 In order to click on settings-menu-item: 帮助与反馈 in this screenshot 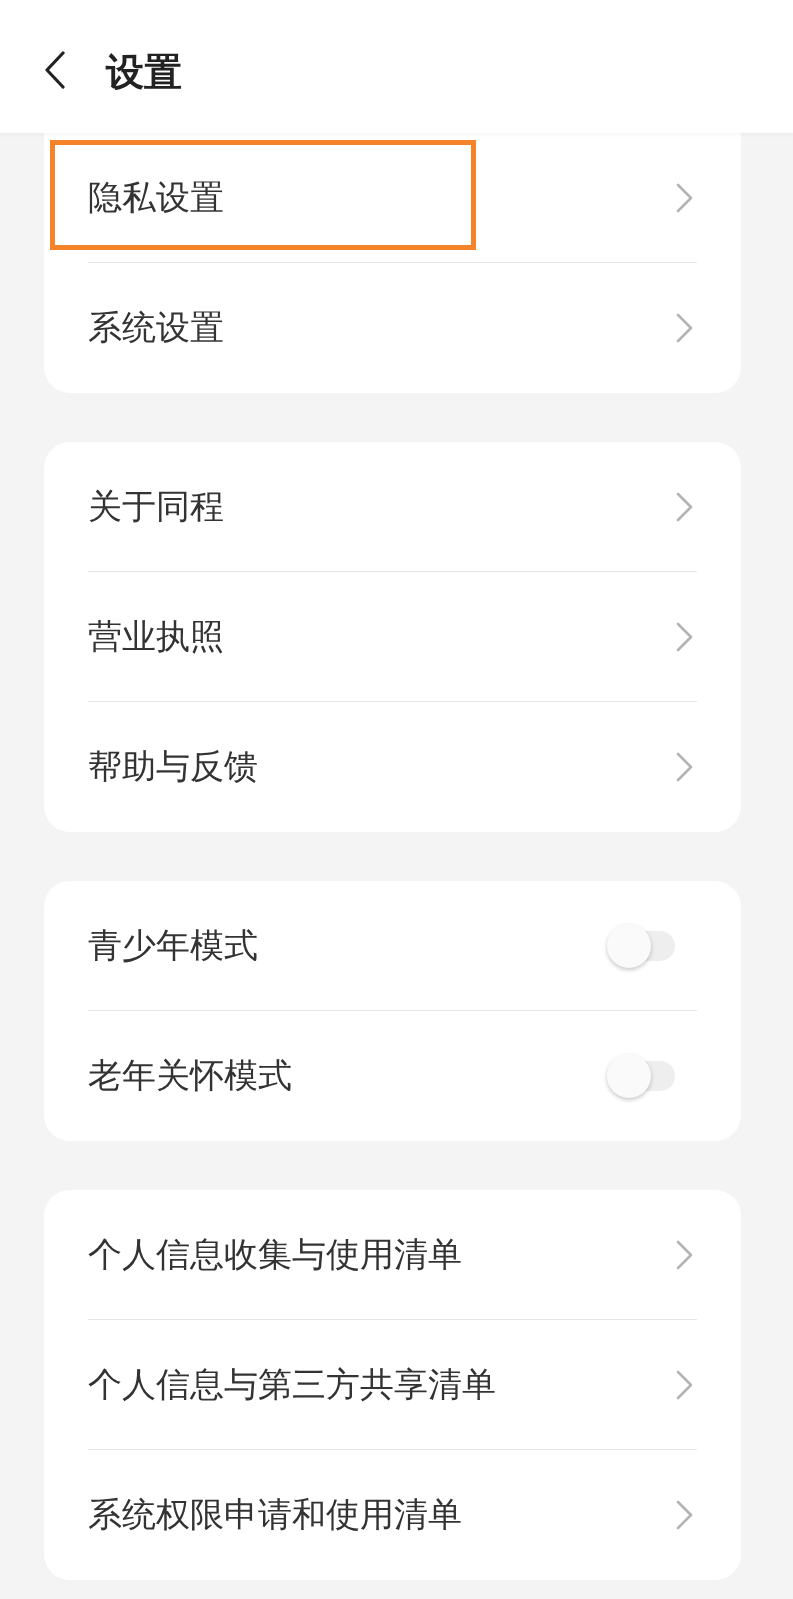, I will do `click(392, 767)`.